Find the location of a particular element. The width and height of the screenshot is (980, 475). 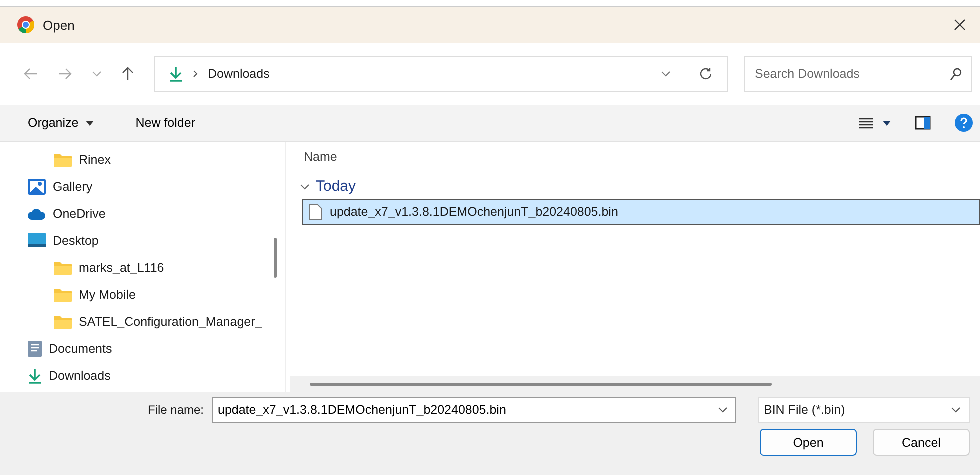

sidebar-item: Gallery is located at coordinates (73, 187).